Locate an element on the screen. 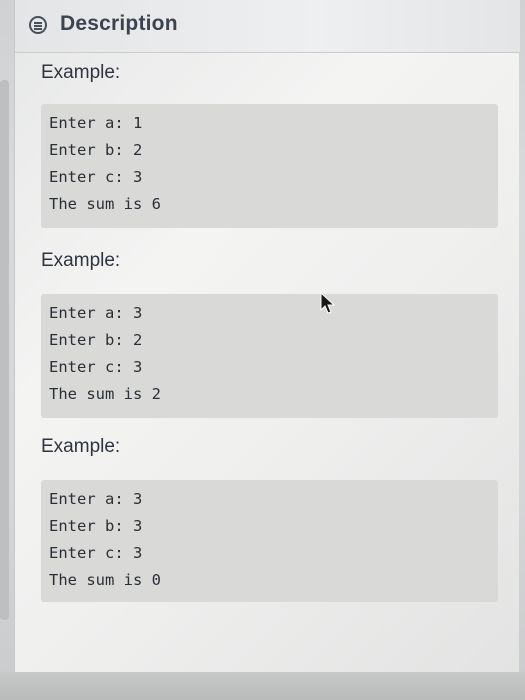 The image size is (525, 700). mouse-cursor-icon is located at coordinates (328, 303).